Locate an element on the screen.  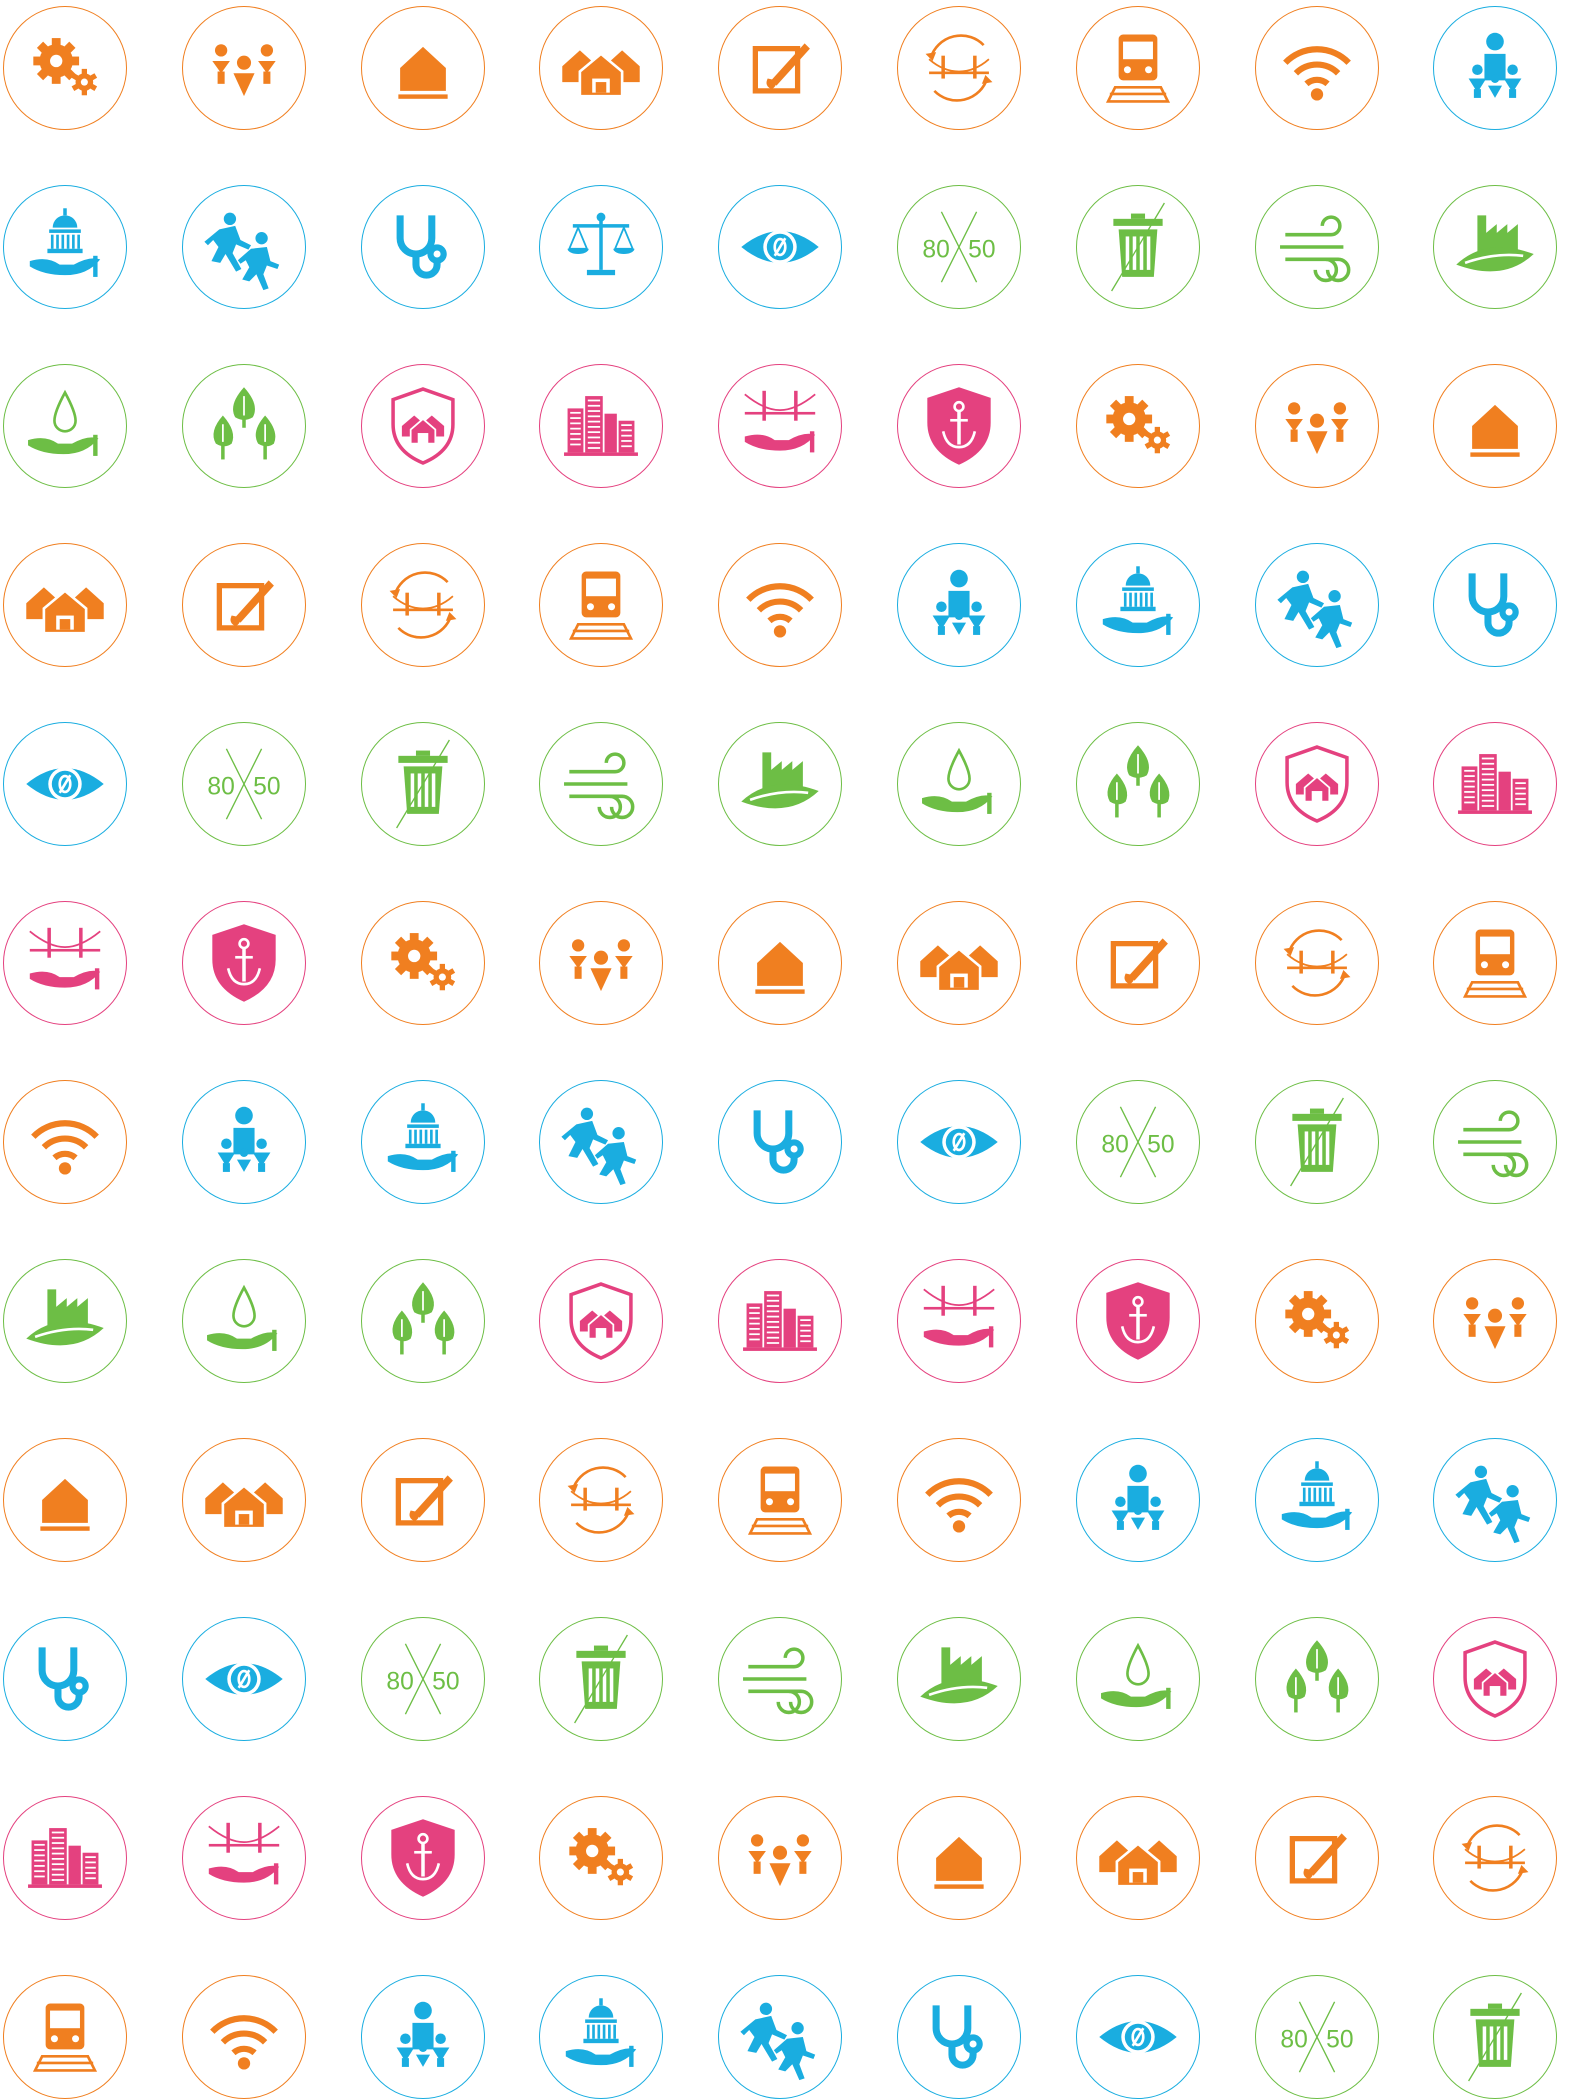
house-badge is located at coordinates (1495, 426).